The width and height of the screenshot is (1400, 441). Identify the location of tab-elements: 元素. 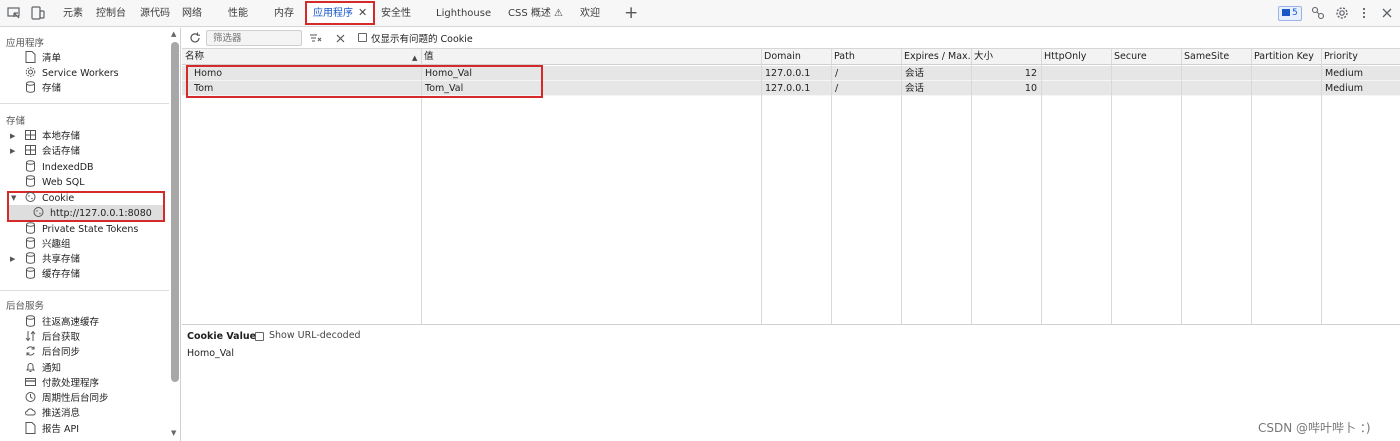
(73, 13).